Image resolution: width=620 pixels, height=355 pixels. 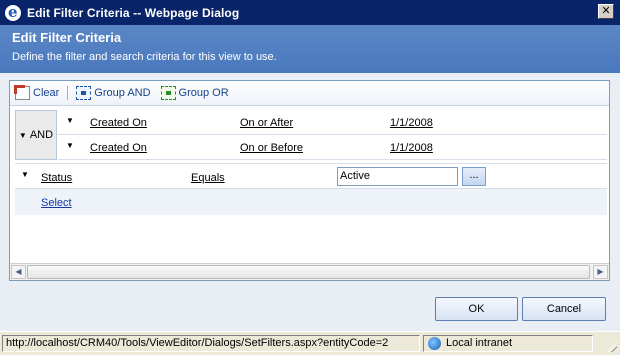 What do you see at coordinates (612, 347) in the screenshot?
I see `resize-grip-icon` at bounding box center [612, 347].